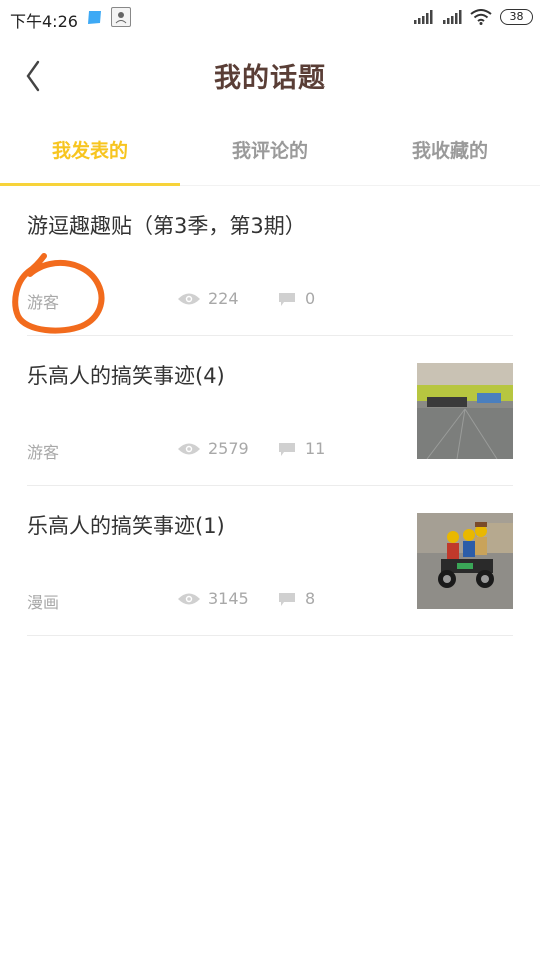  Describe the element at coordinates (228, 598) in the screenshot. I see `views-count: 3145` at that location.